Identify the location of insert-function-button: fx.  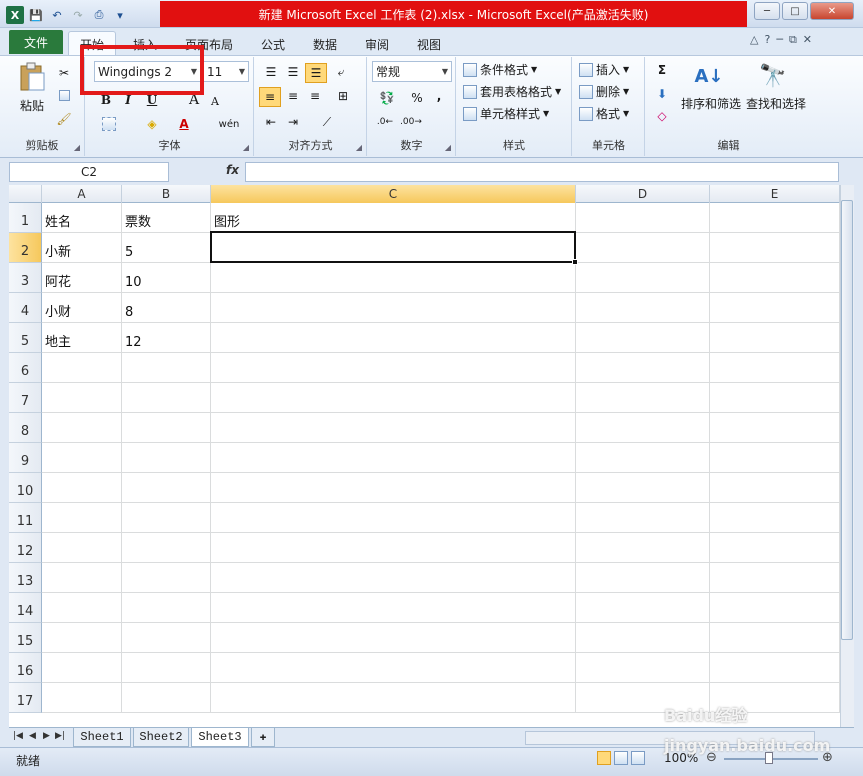
(232, 170).